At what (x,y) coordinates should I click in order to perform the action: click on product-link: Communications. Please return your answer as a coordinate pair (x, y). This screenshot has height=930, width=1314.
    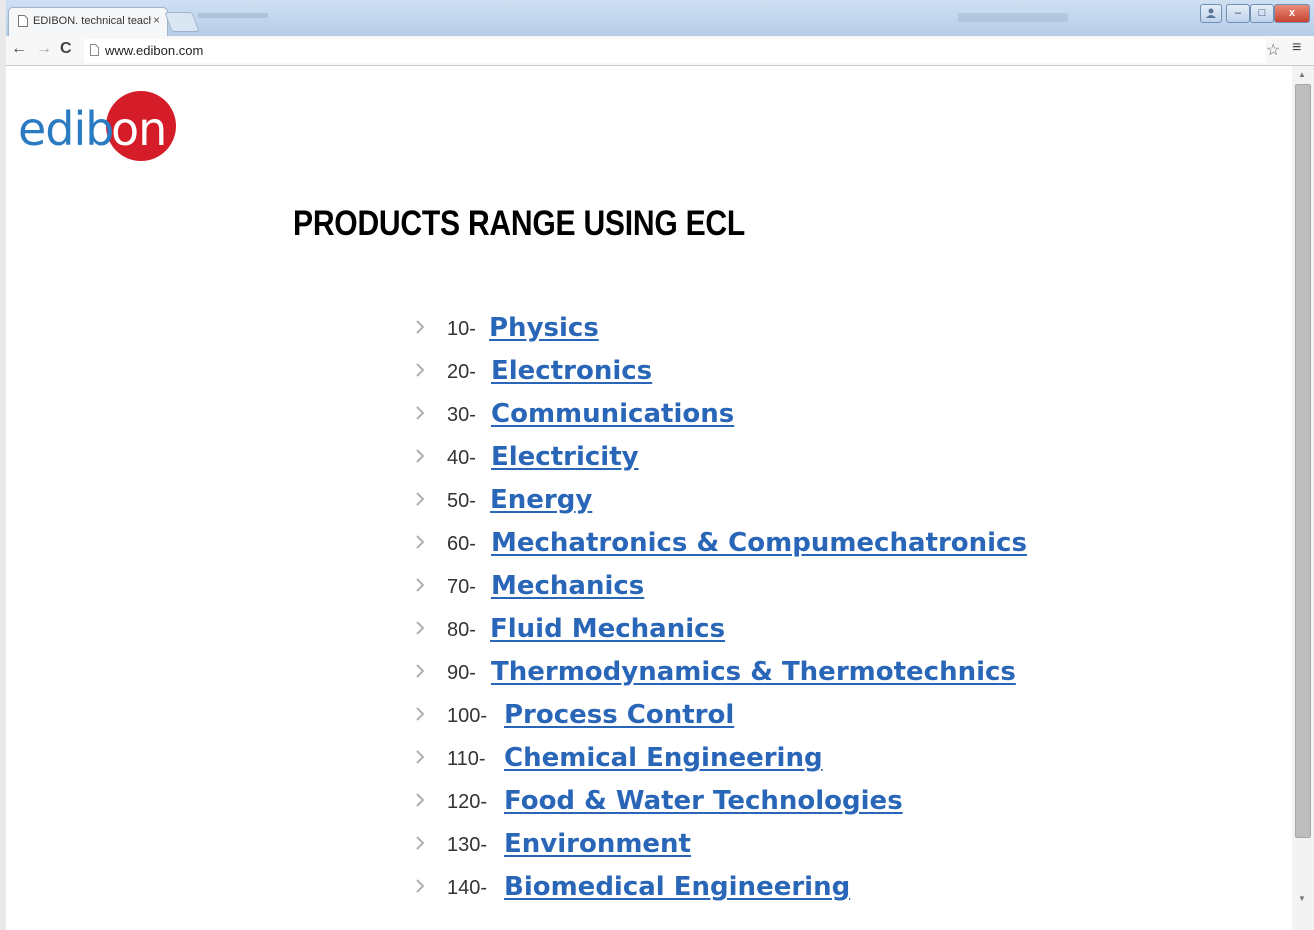
    Looking at the image, I should click on (612, 414).